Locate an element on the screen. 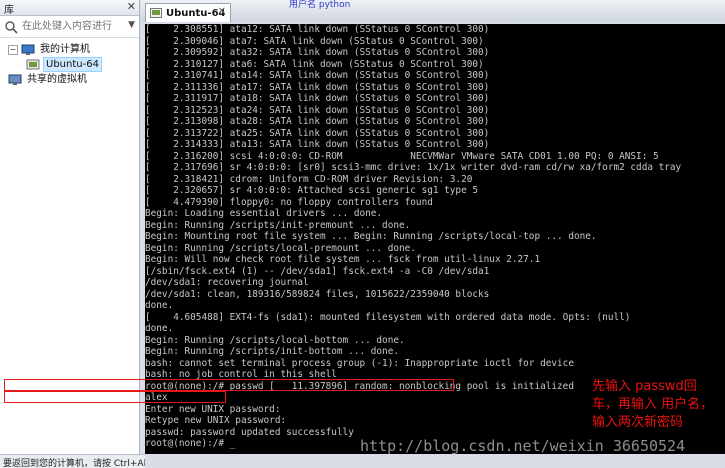 The image size is (725, 468). search-icon is located at coordinates (11, 27).